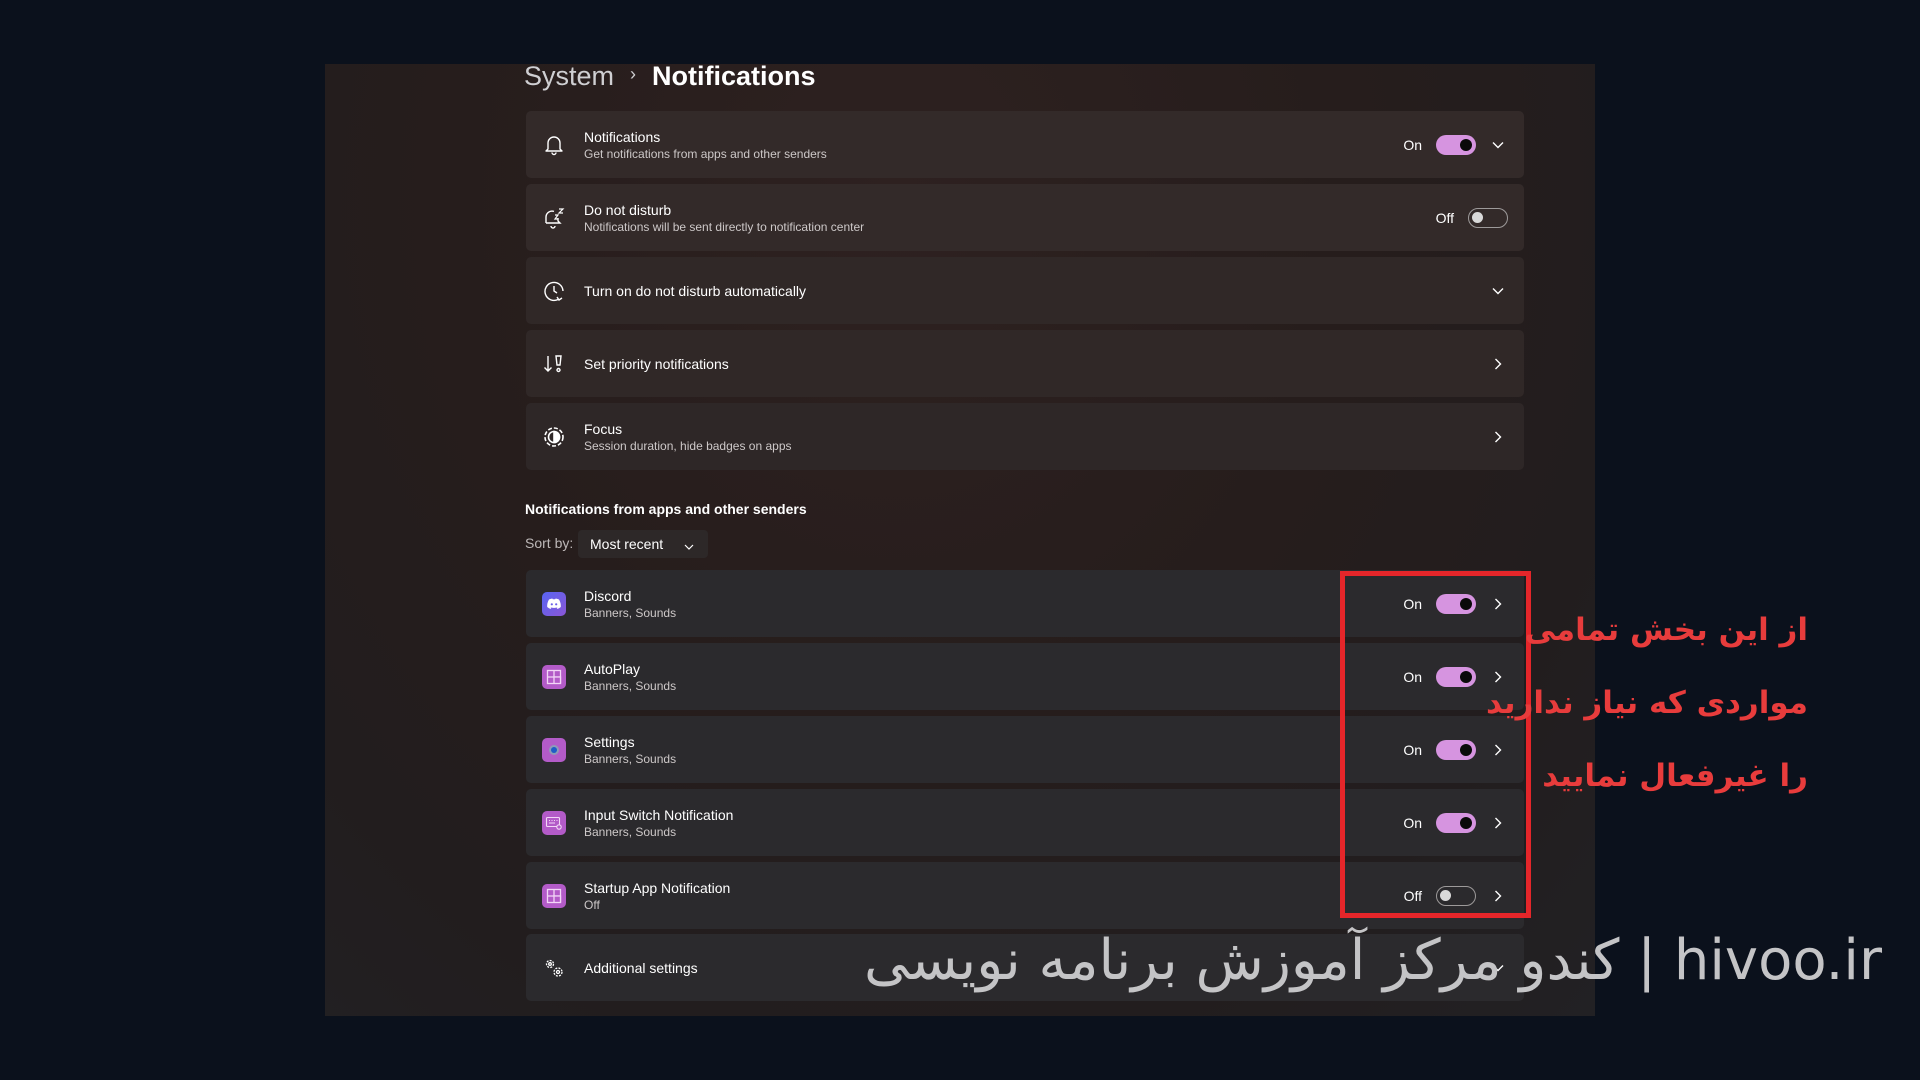 Image resolution: width=1920 pixels, height=1080 pixels. Describe the element at coordinates (1675, 776) in the screenshot. I see `annotation-line-3: را غیرفعال نمایید` at that location.